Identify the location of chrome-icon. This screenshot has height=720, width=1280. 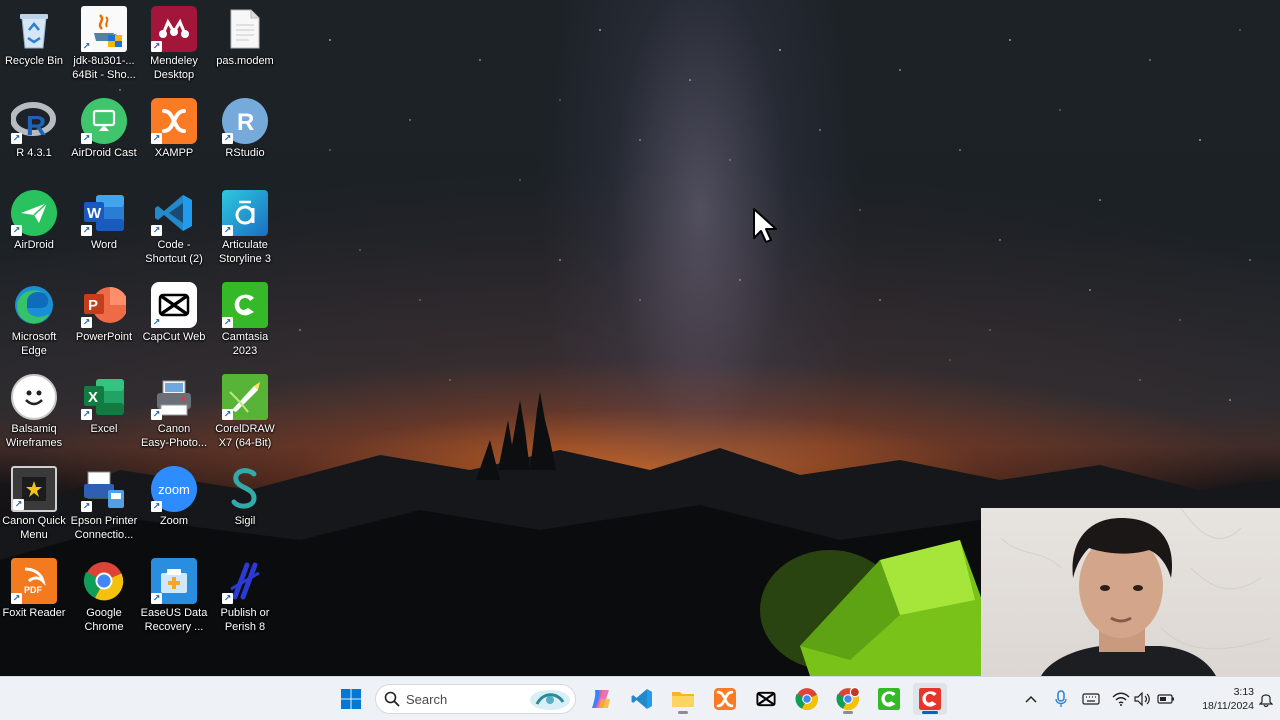
(806, 699).